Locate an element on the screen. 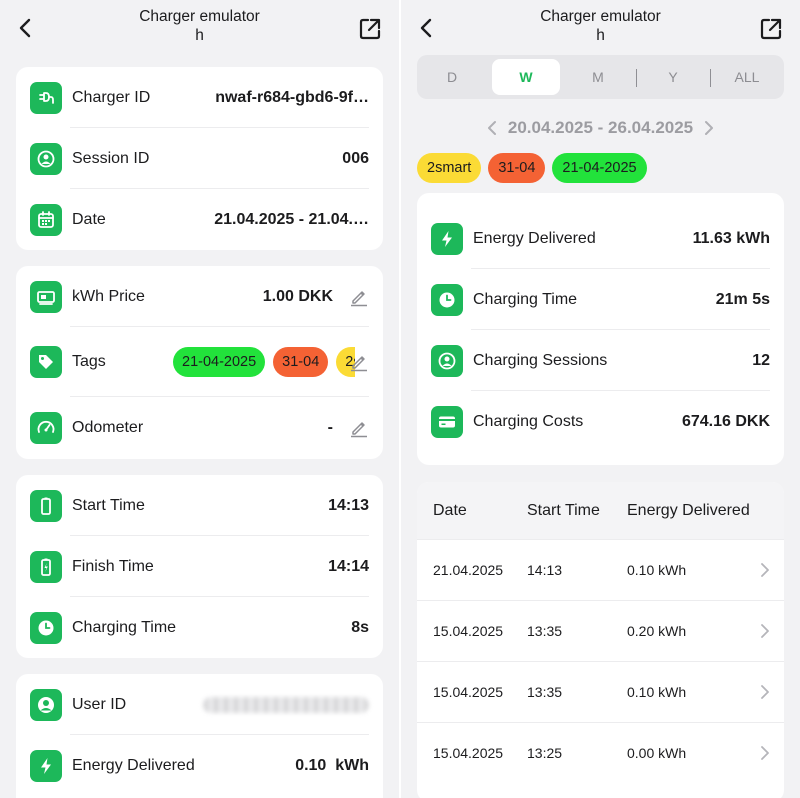 The width and height of the screenshot is (800, 798). date-label: Date is located at coordinates (89, 219).